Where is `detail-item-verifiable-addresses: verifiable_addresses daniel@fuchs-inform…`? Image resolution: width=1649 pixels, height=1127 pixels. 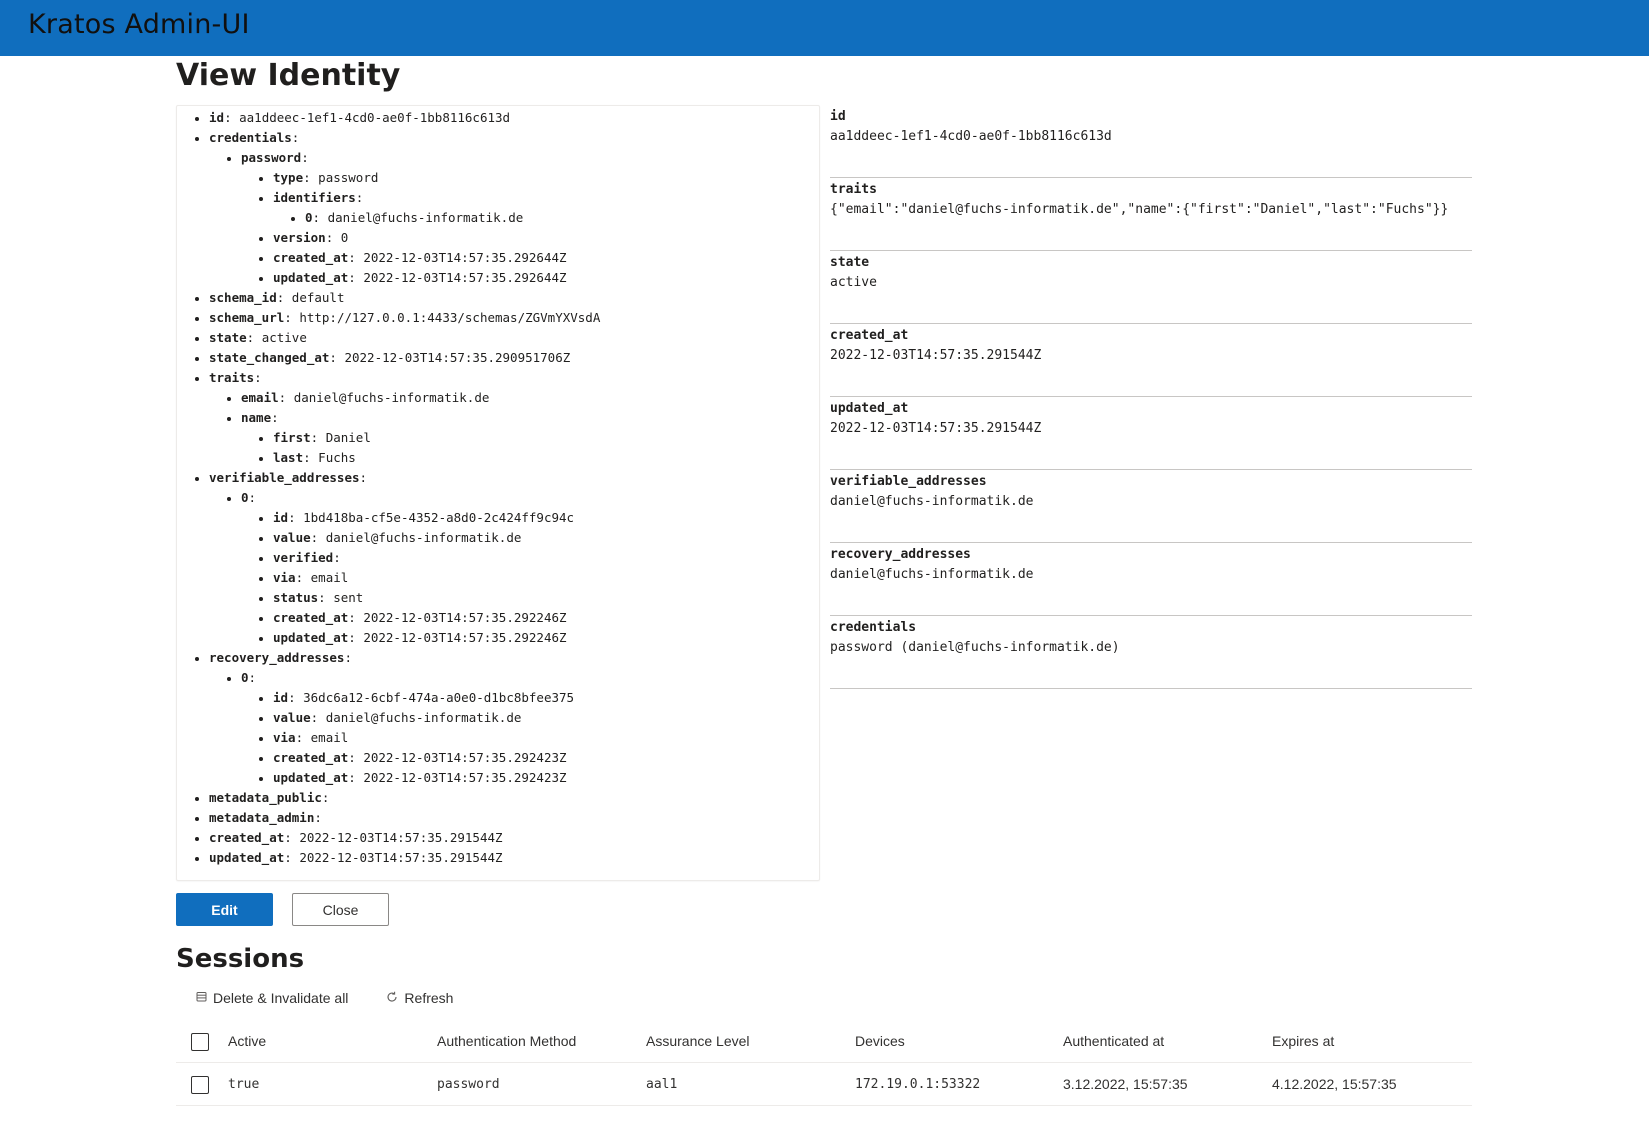 detail-item-verifiable-addresses: verifiable_addresses daniel@fuchs-inform… is located at coordinates (1151, 506).